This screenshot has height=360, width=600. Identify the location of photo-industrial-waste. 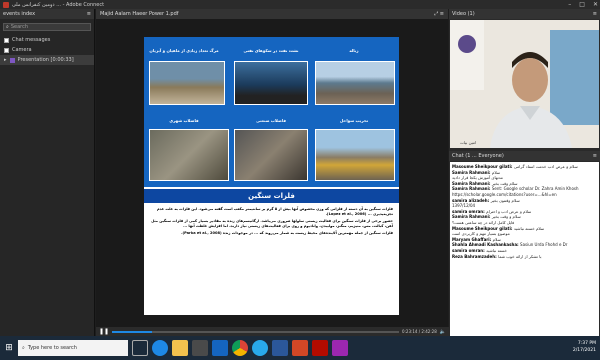
(271, 155).